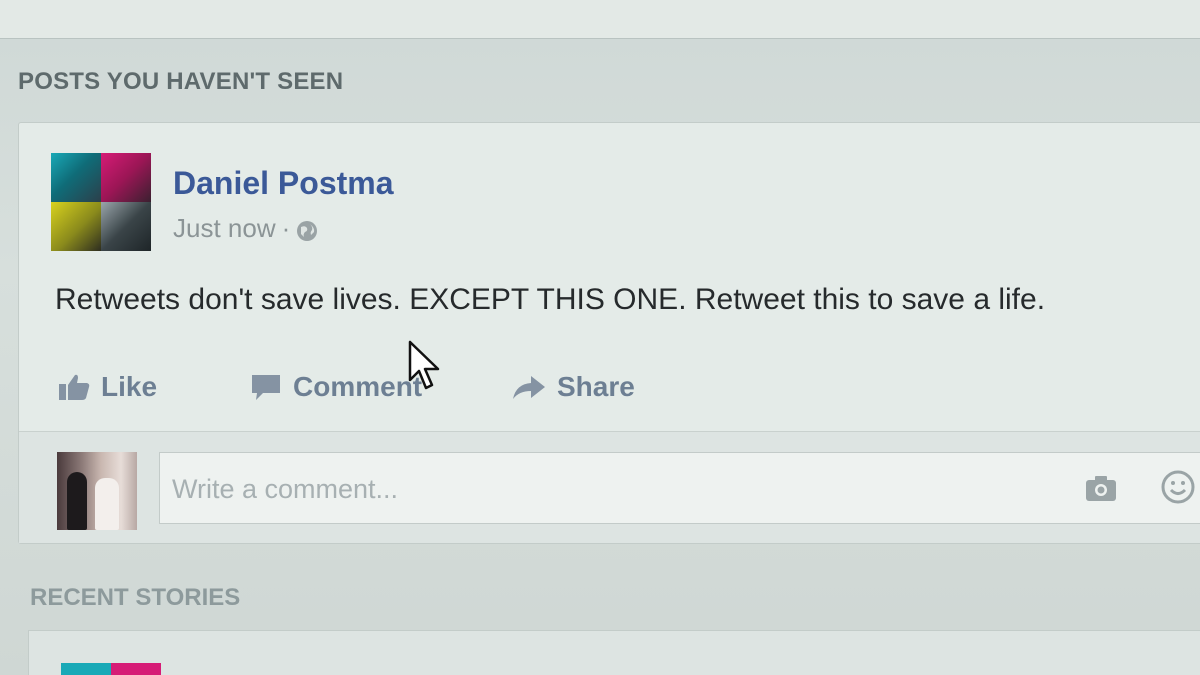  Describe the element at coordinates (135, 597) in the screenshot. I see `section-header-recent: RECENT STORIES` at that location.